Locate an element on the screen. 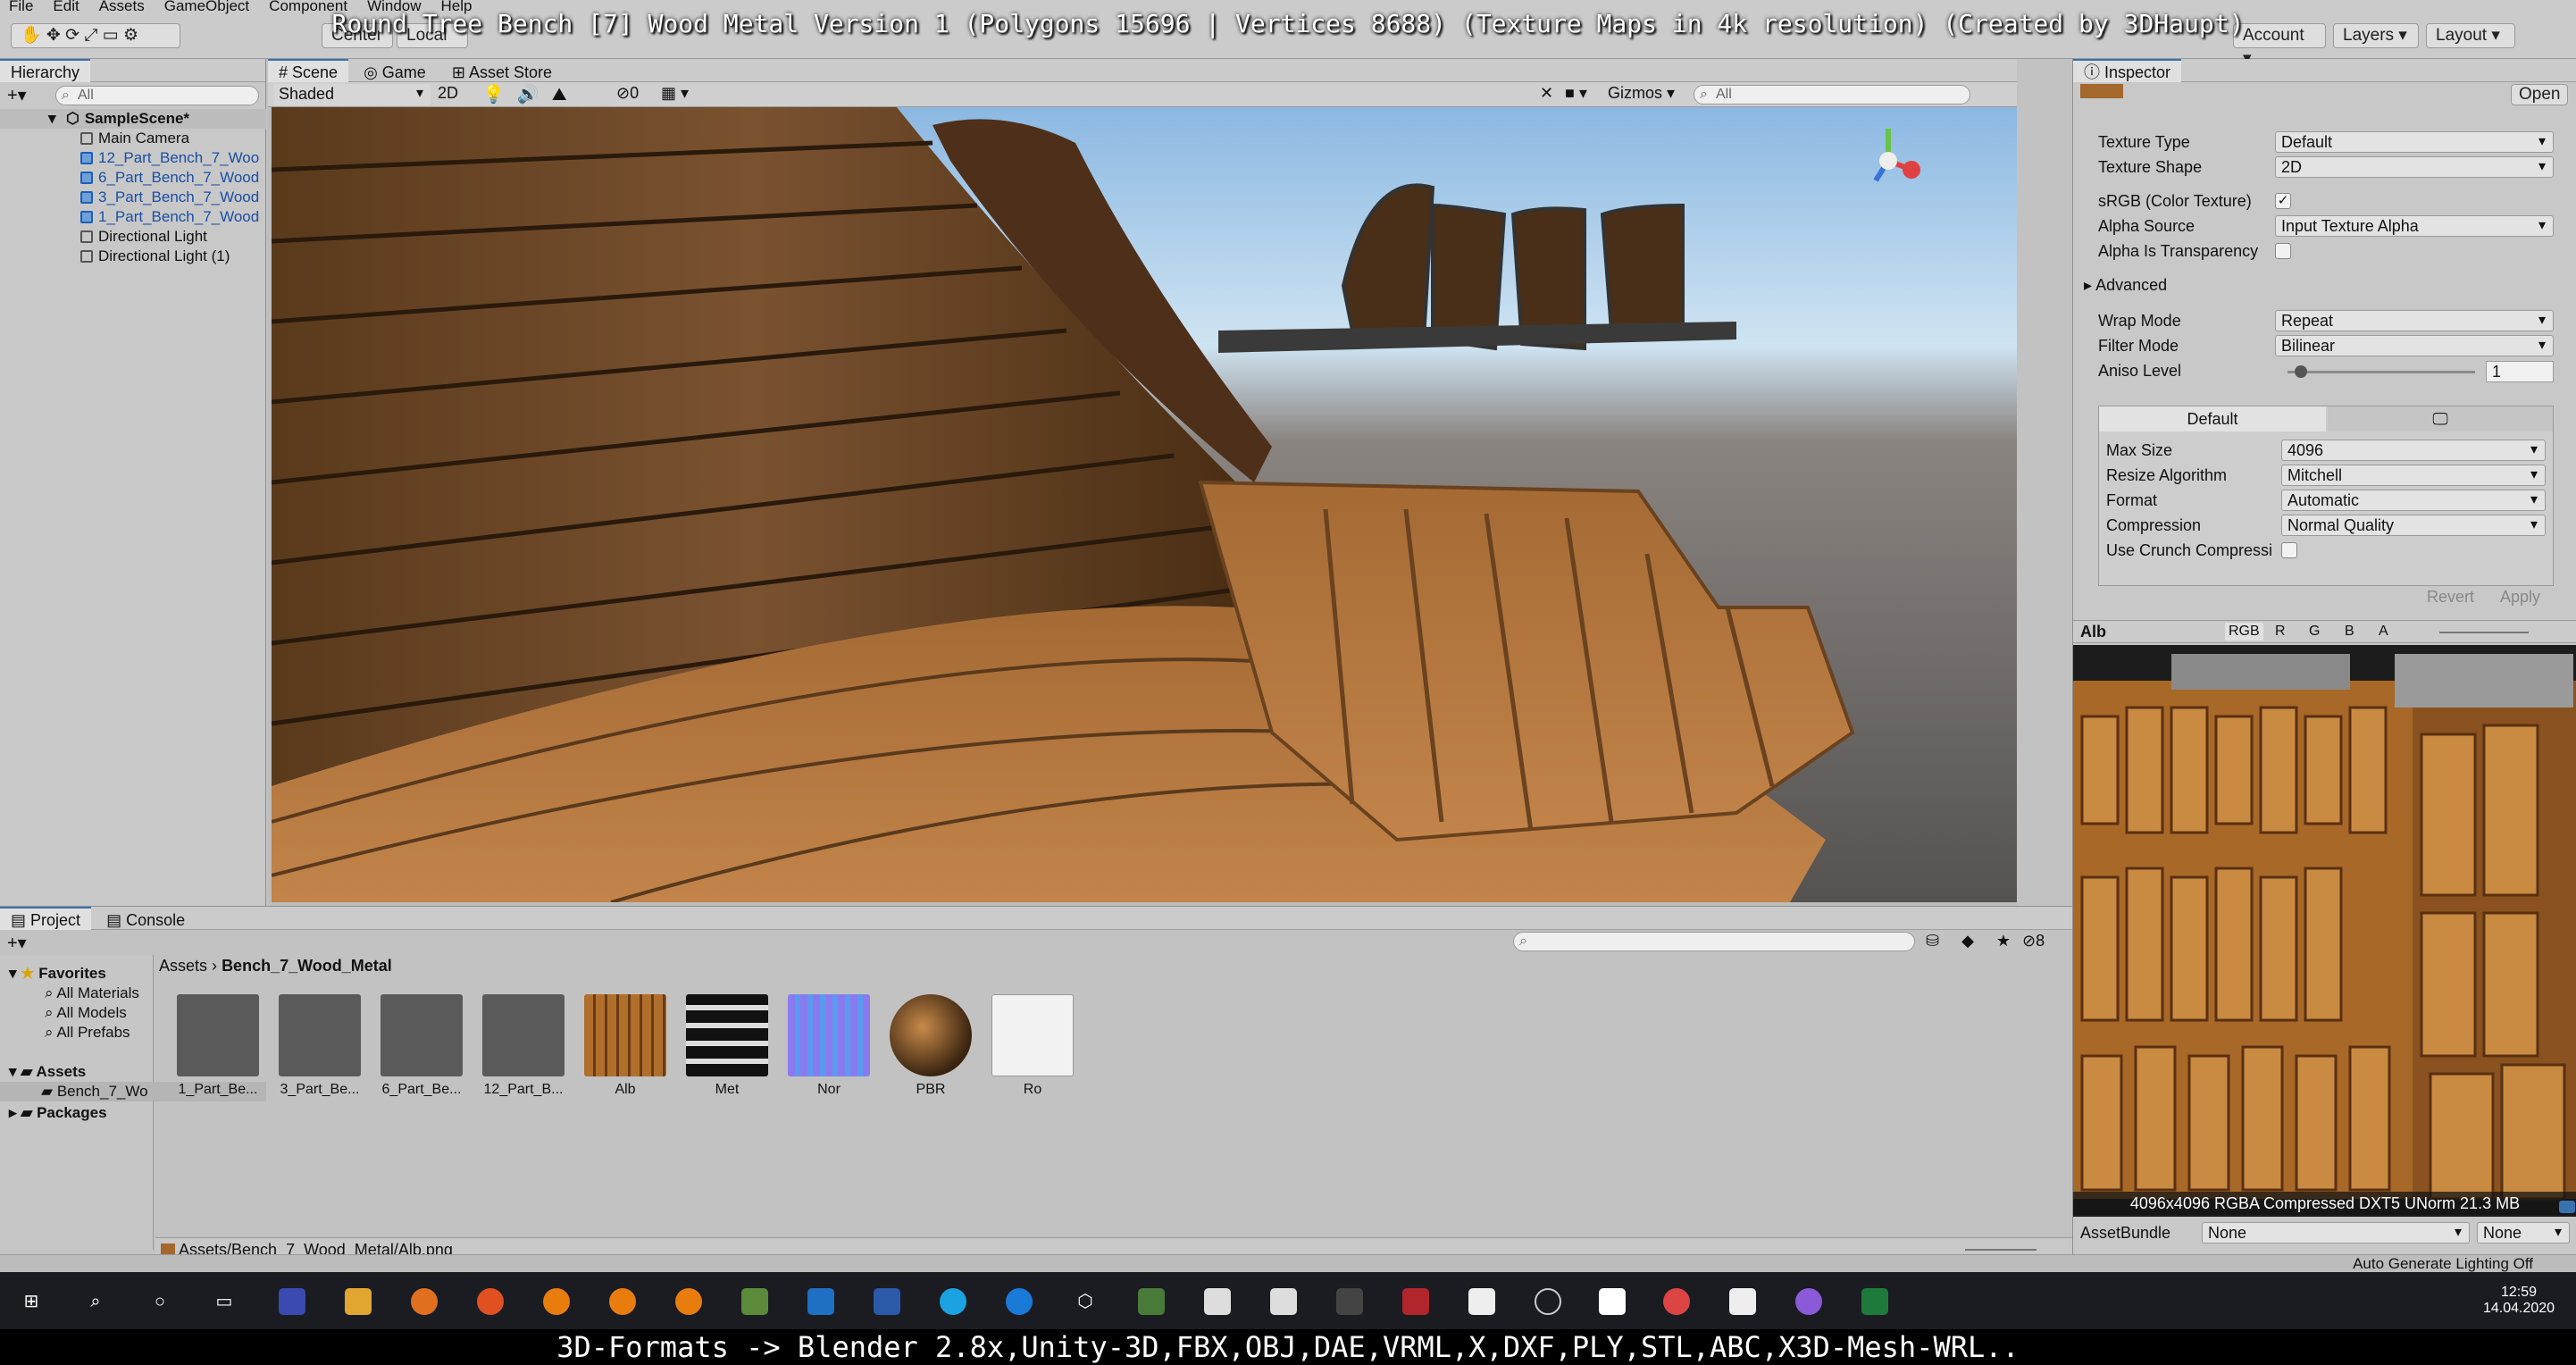 The image size is (2576, 1365). resize-algorithm-dropdown: Mitchell is located at coordinates (2414, 475).